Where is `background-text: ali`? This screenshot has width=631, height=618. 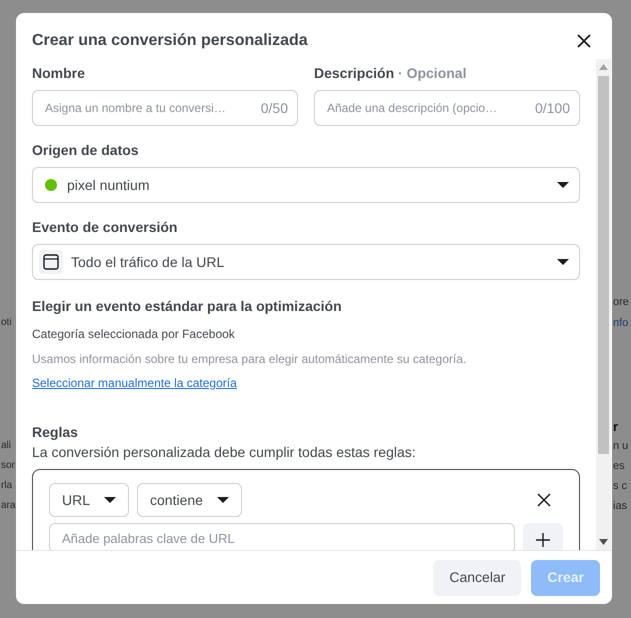
background-text: ali is located at coordinates (6, 446).